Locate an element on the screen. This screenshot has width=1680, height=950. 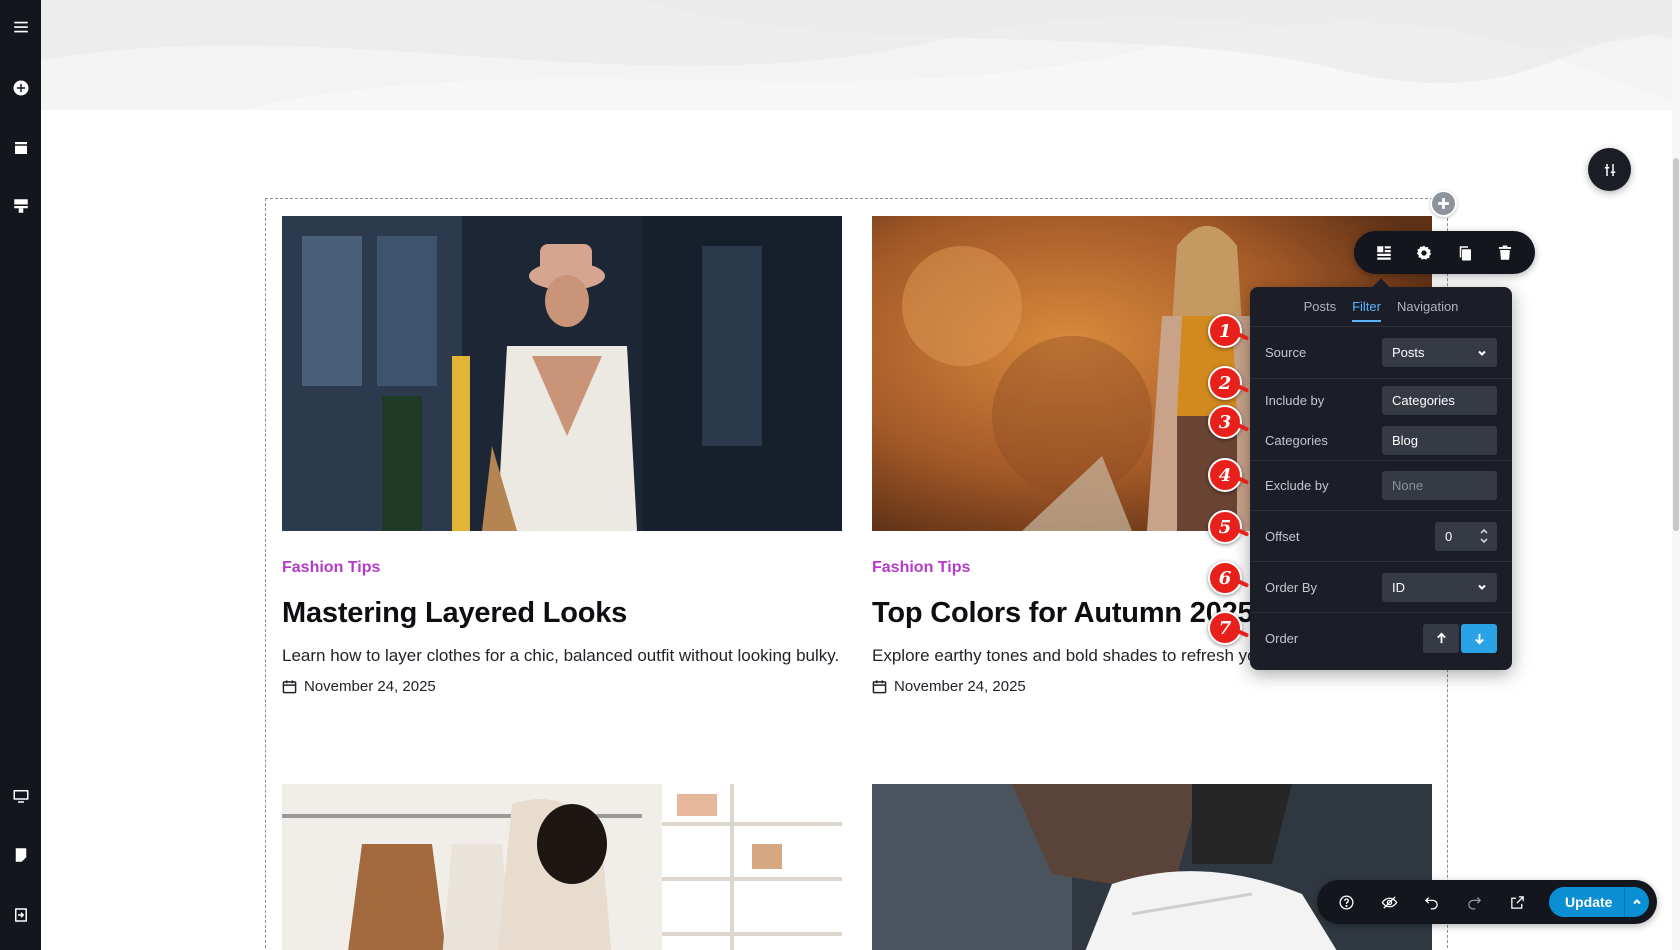
layout-button is located at coordinates (1384, 253).